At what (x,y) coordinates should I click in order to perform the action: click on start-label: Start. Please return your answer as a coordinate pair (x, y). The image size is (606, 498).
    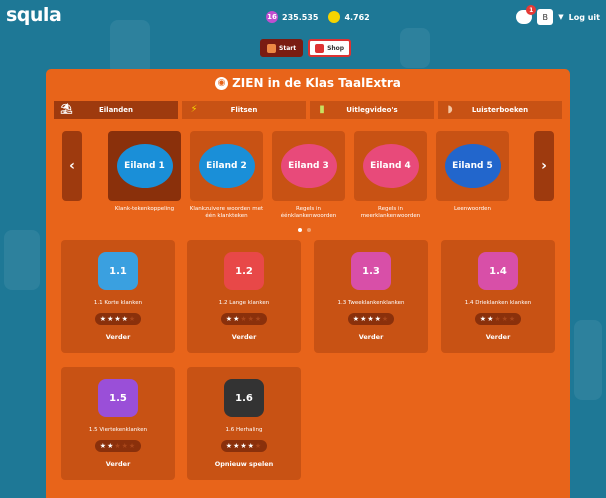
    Looking at the image, I should click on (288, 48).